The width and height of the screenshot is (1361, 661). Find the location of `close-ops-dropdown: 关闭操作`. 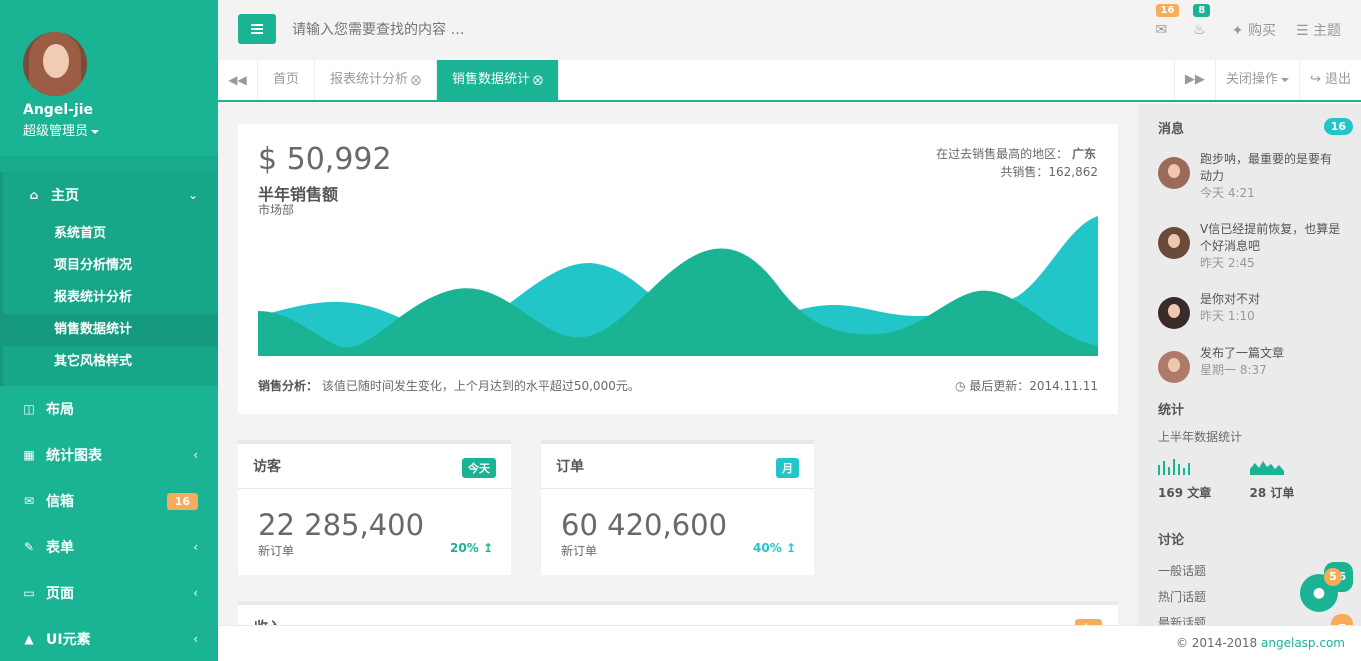

close-ops-dropdown: 关闭操作 is located at coordinates (1256, 80).